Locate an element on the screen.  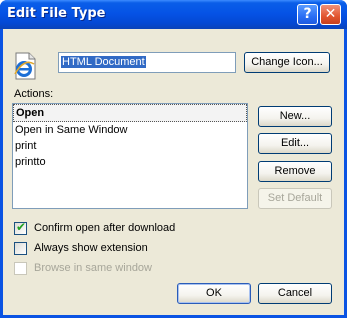
confirm-open-checkbox: ✔ is located at coordinates (20, 227).